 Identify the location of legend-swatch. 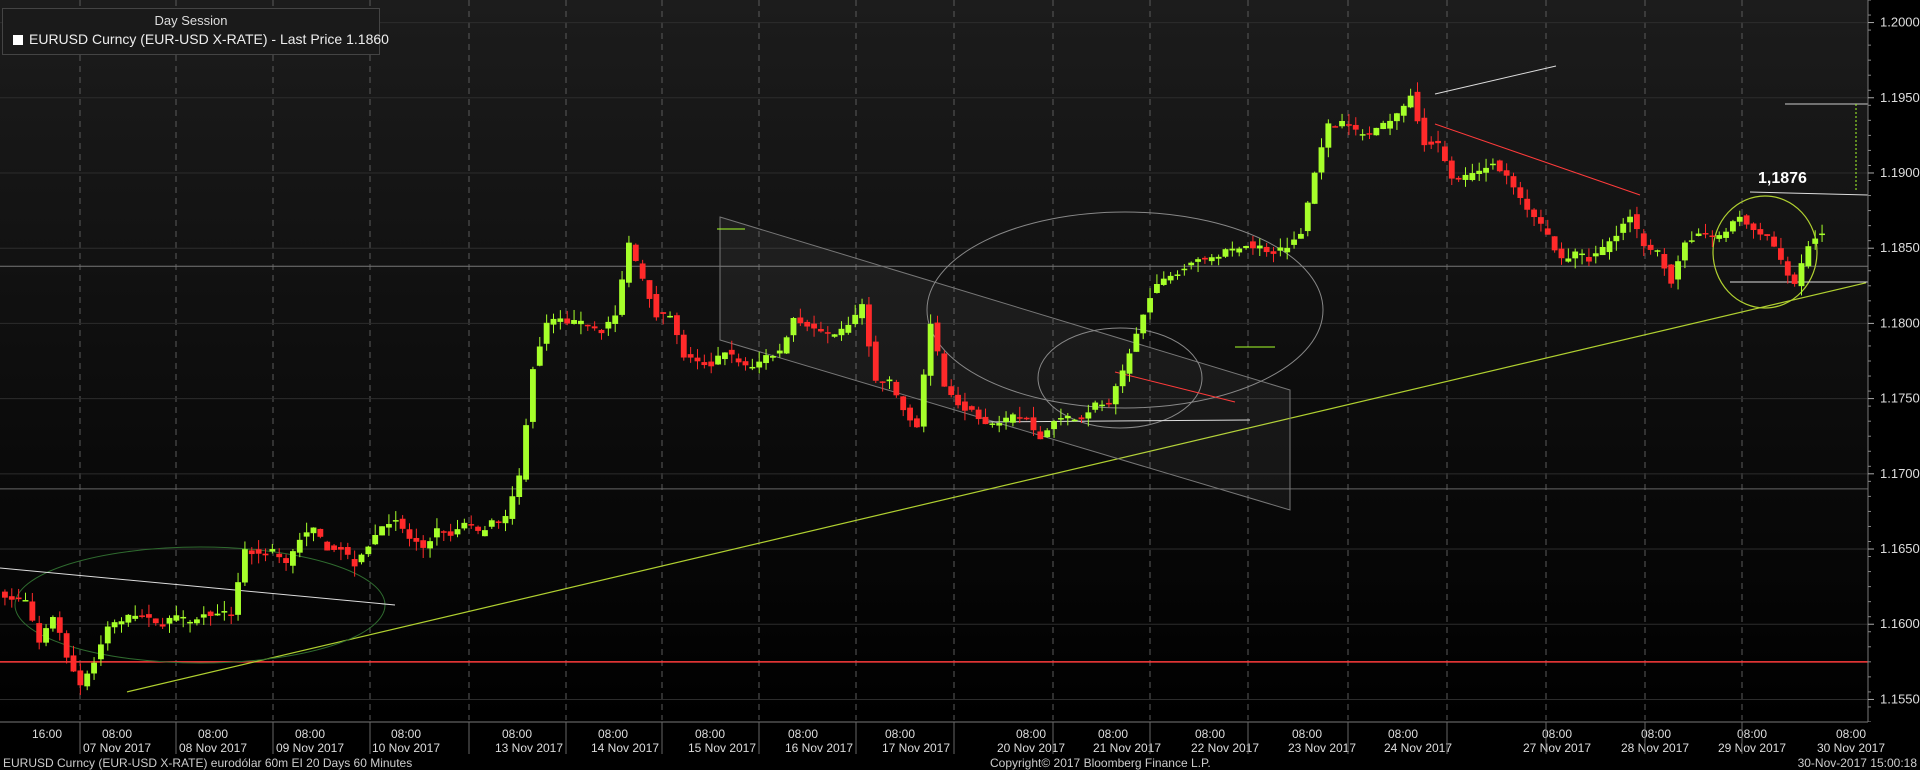
(18, 40).